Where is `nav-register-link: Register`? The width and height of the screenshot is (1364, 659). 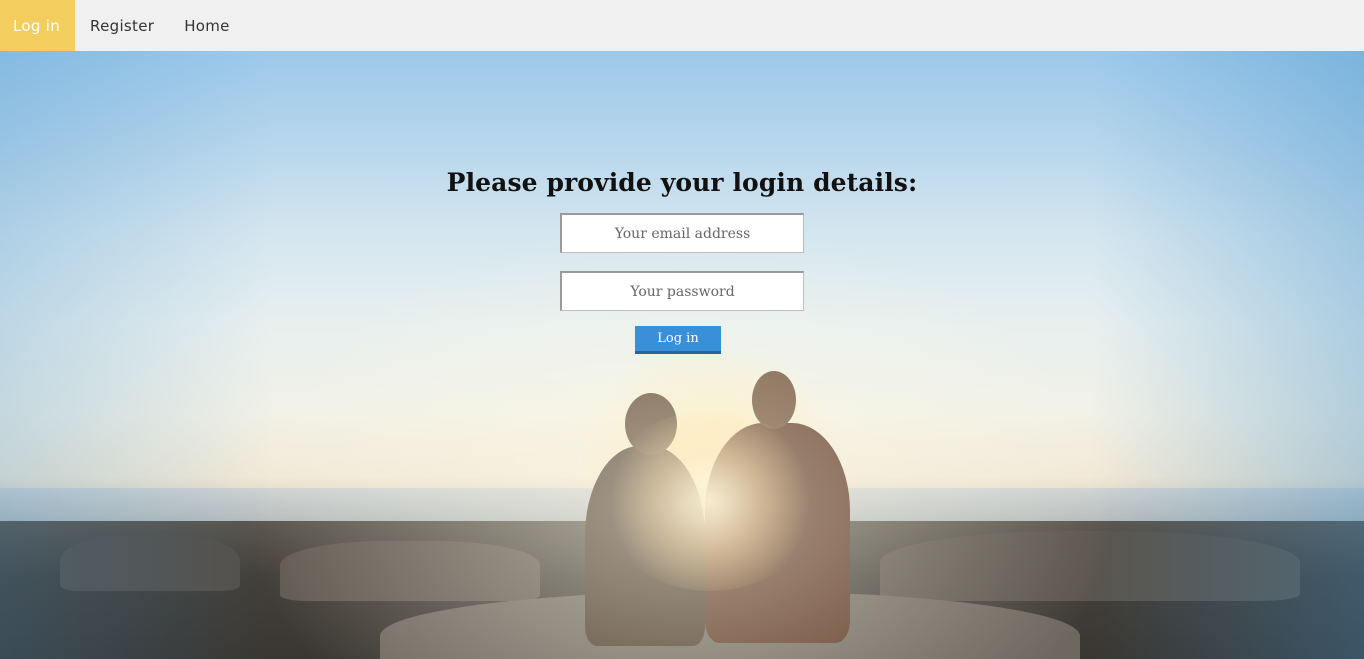
nav-register-link: Register is located at coordinates (122, 25).